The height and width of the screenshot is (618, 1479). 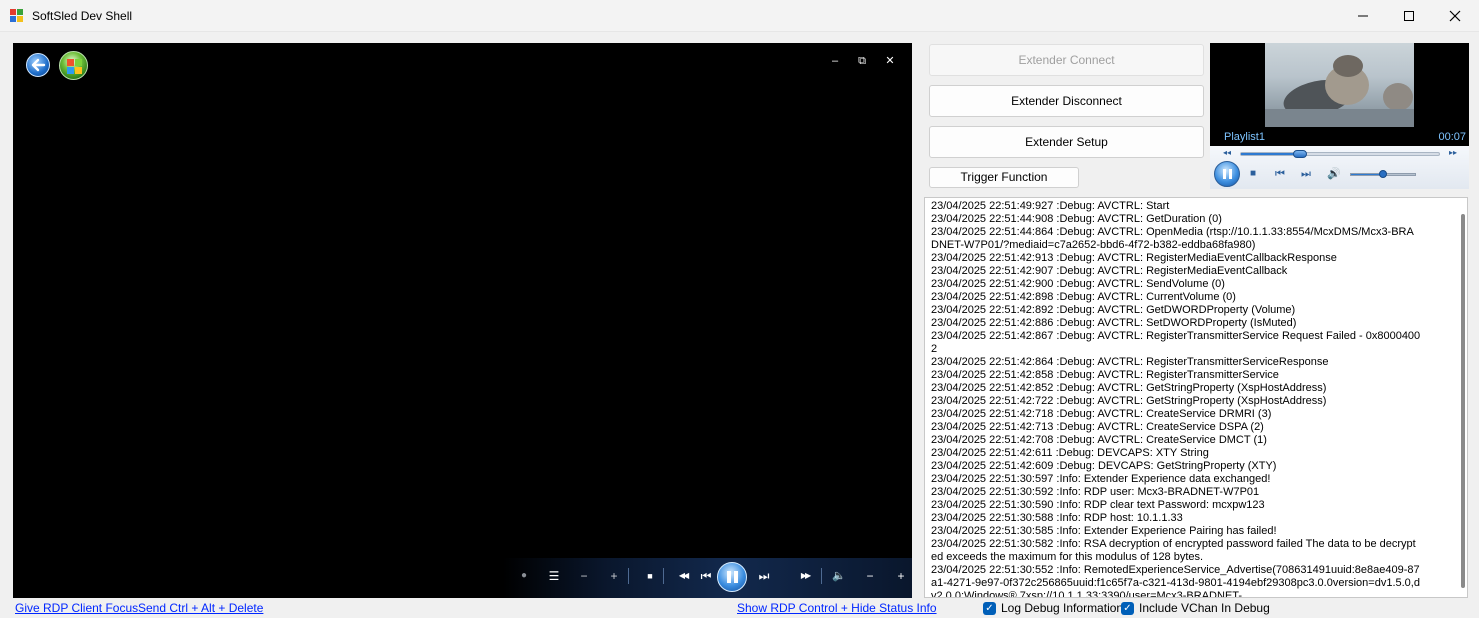 What do you see at coordinates (1004, 177) in the screenshot?
I see `trigger-function-button: Trigger Function` at bounding box center [1004, 177].